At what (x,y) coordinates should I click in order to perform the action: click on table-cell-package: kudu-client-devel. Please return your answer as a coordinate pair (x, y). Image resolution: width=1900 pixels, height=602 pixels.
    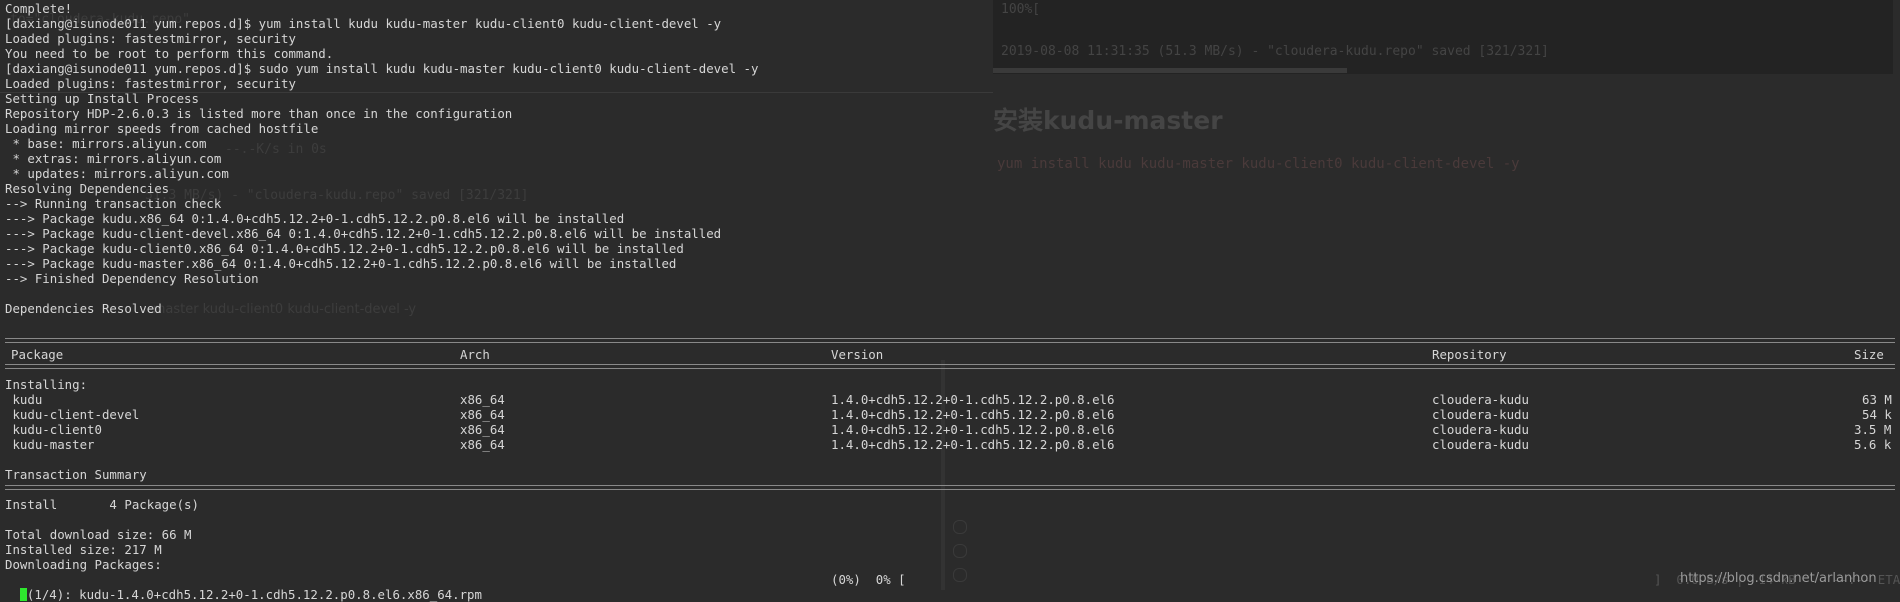
    Looking at the image, I should click on (72, 414).